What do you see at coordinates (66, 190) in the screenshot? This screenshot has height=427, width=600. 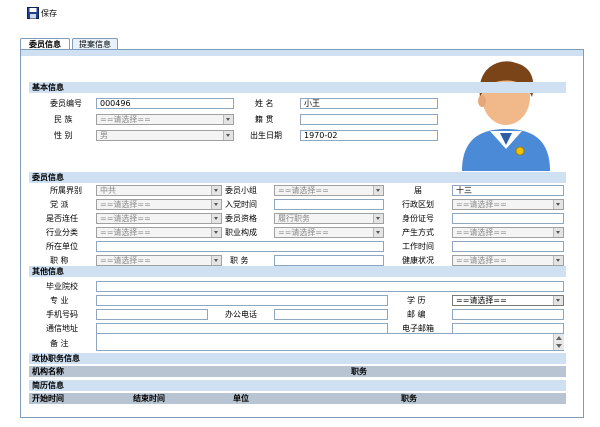 I see `sector-label: 所属界别` at bounding box center [66, 190].